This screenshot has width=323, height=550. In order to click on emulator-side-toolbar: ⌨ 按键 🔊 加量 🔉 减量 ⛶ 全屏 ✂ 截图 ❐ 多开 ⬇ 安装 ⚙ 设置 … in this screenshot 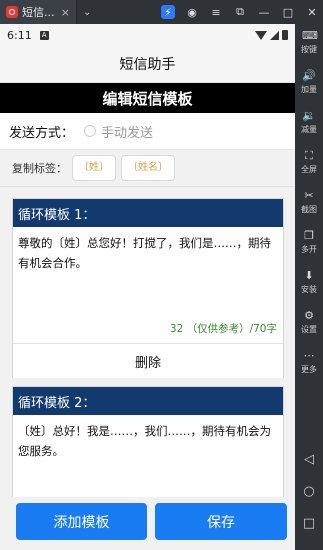, I will do `click(309, 287)`.